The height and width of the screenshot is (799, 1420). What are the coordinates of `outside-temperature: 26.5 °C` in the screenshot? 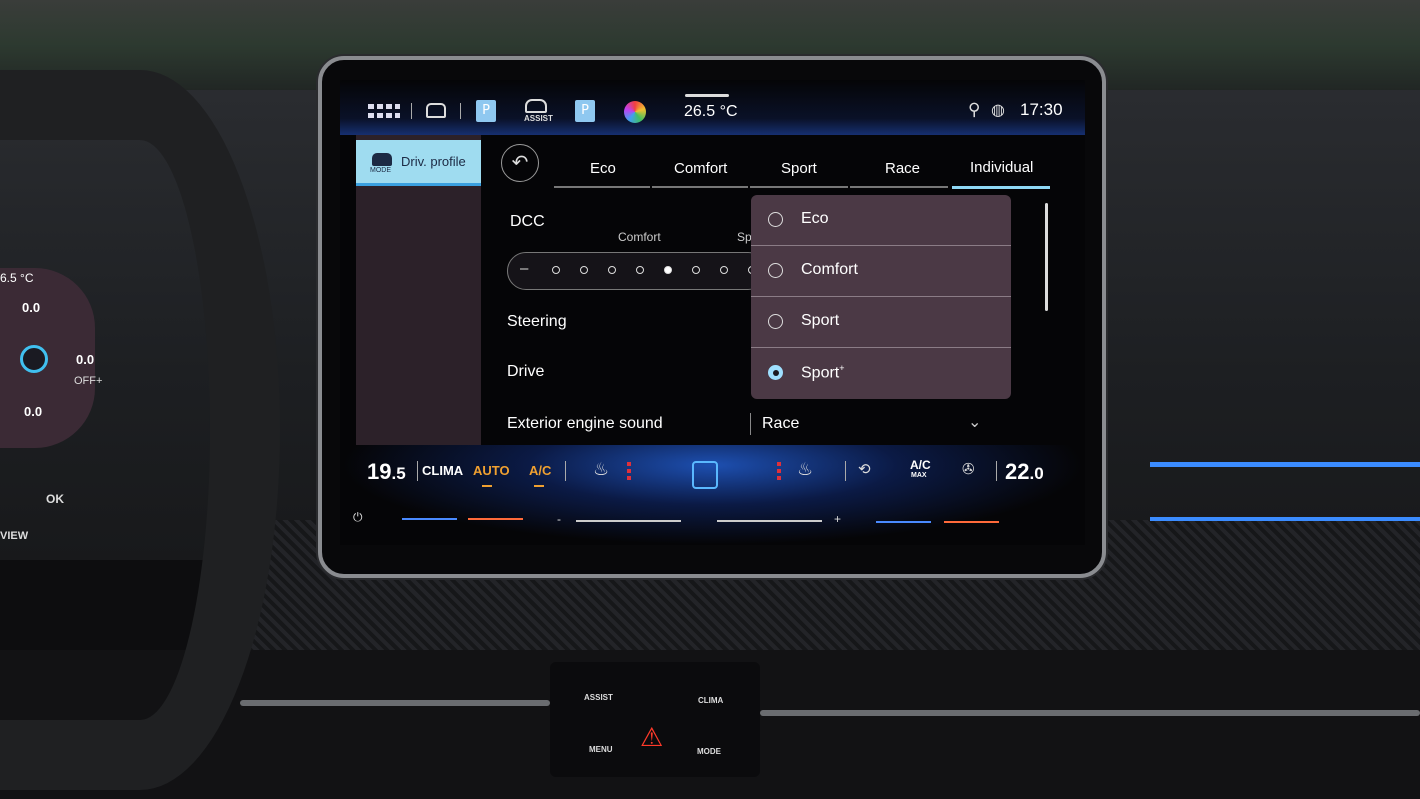 It's located at (711, 111).